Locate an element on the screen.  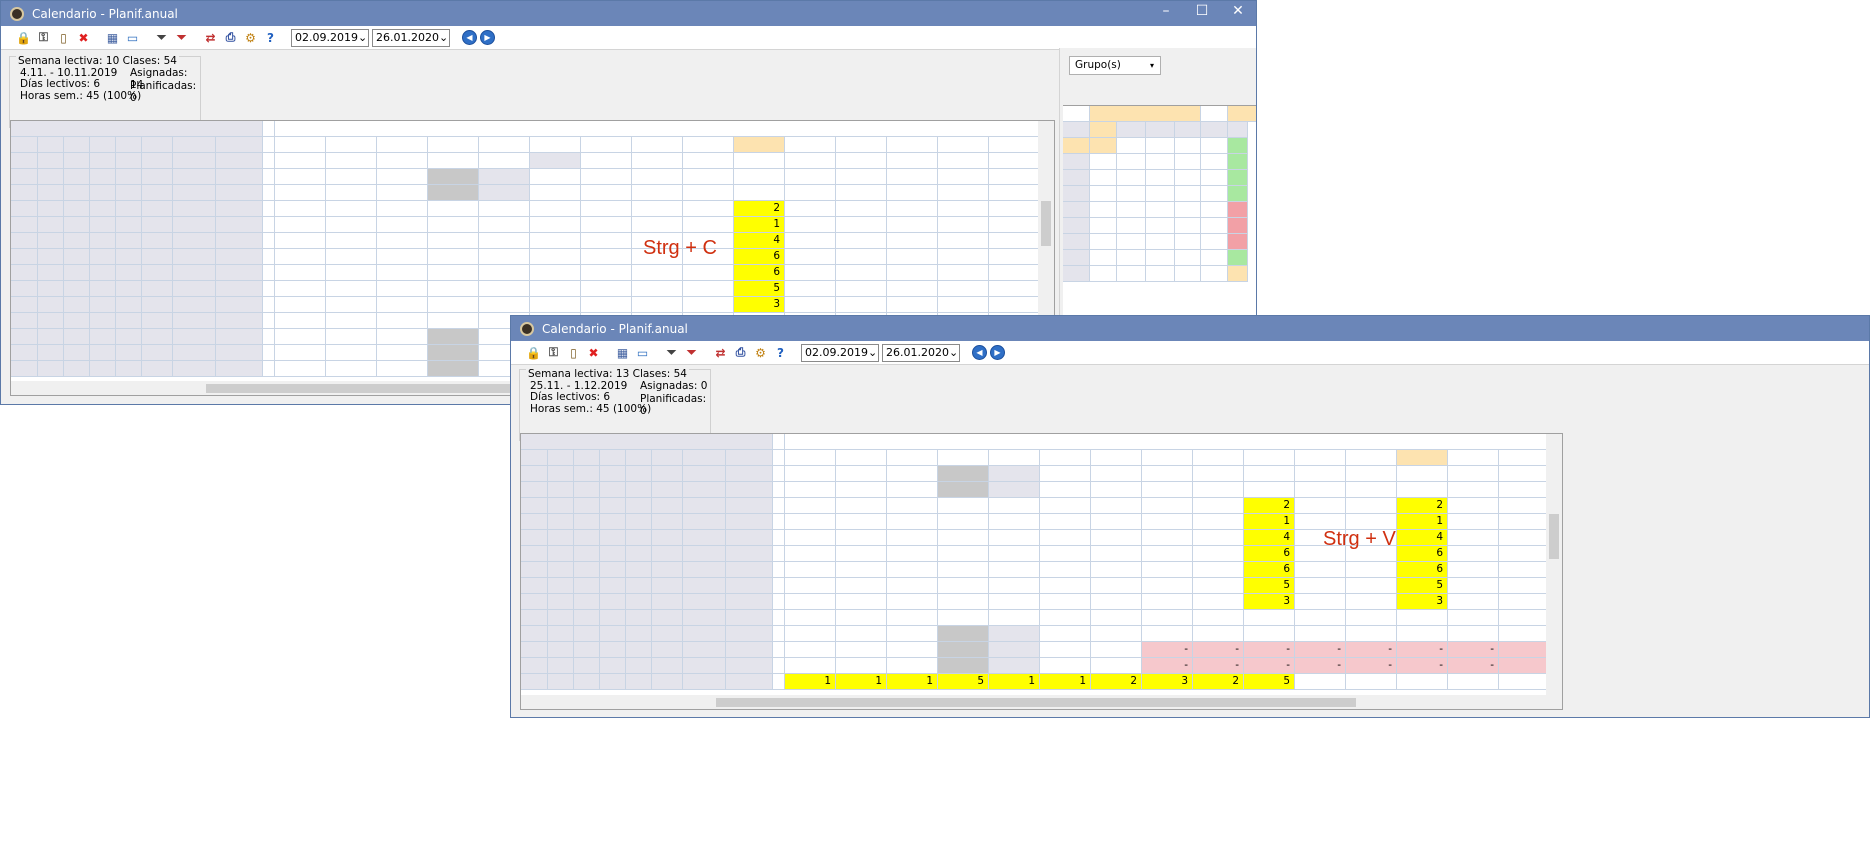
week-cell: 6 is located at coordinates (1422, 570).